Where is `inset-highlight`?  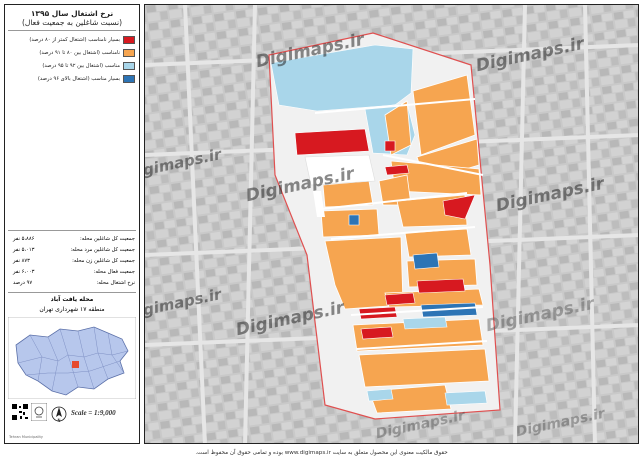 inset-highlight is located at coordinates (75, 364).